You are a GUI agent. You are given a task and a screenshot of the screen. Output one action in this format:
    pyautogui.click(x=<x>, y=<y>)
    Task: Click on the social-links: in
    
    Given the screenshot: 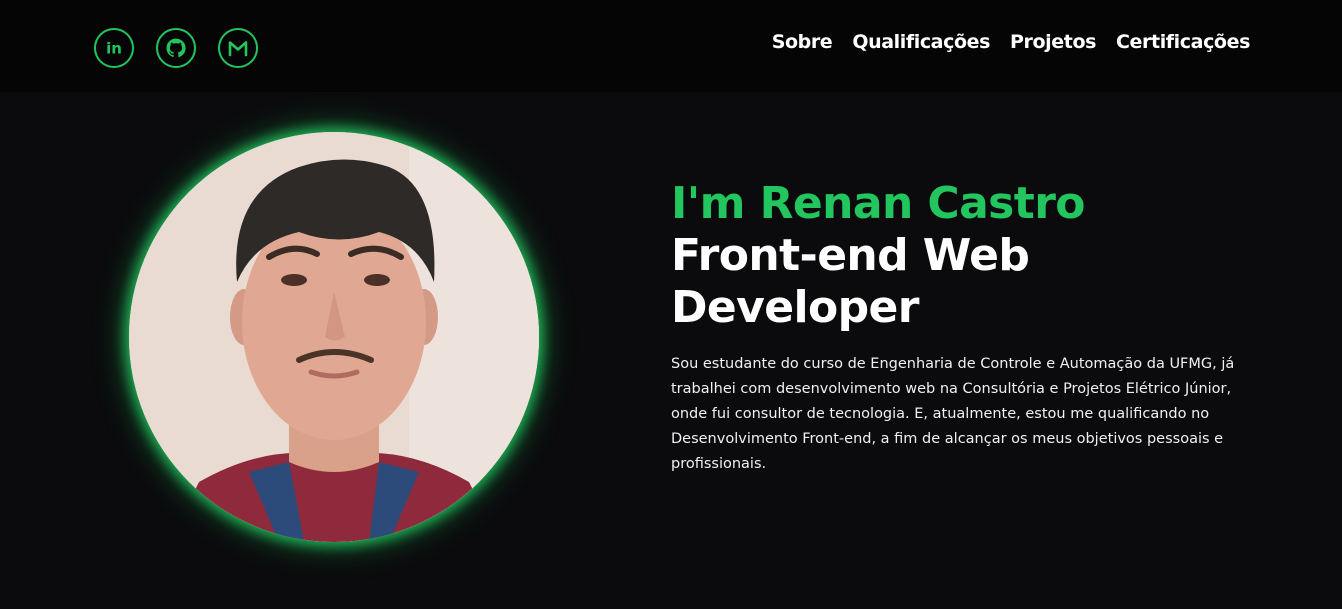 What is the action you would take?
    pyautogui.click(x=176, y=48)
    